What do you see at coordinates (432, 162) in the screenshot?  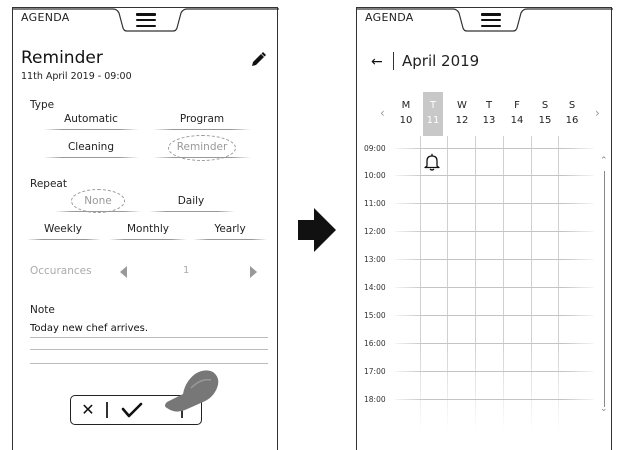 I see `bell-icon` at bounding box center [432, 162].